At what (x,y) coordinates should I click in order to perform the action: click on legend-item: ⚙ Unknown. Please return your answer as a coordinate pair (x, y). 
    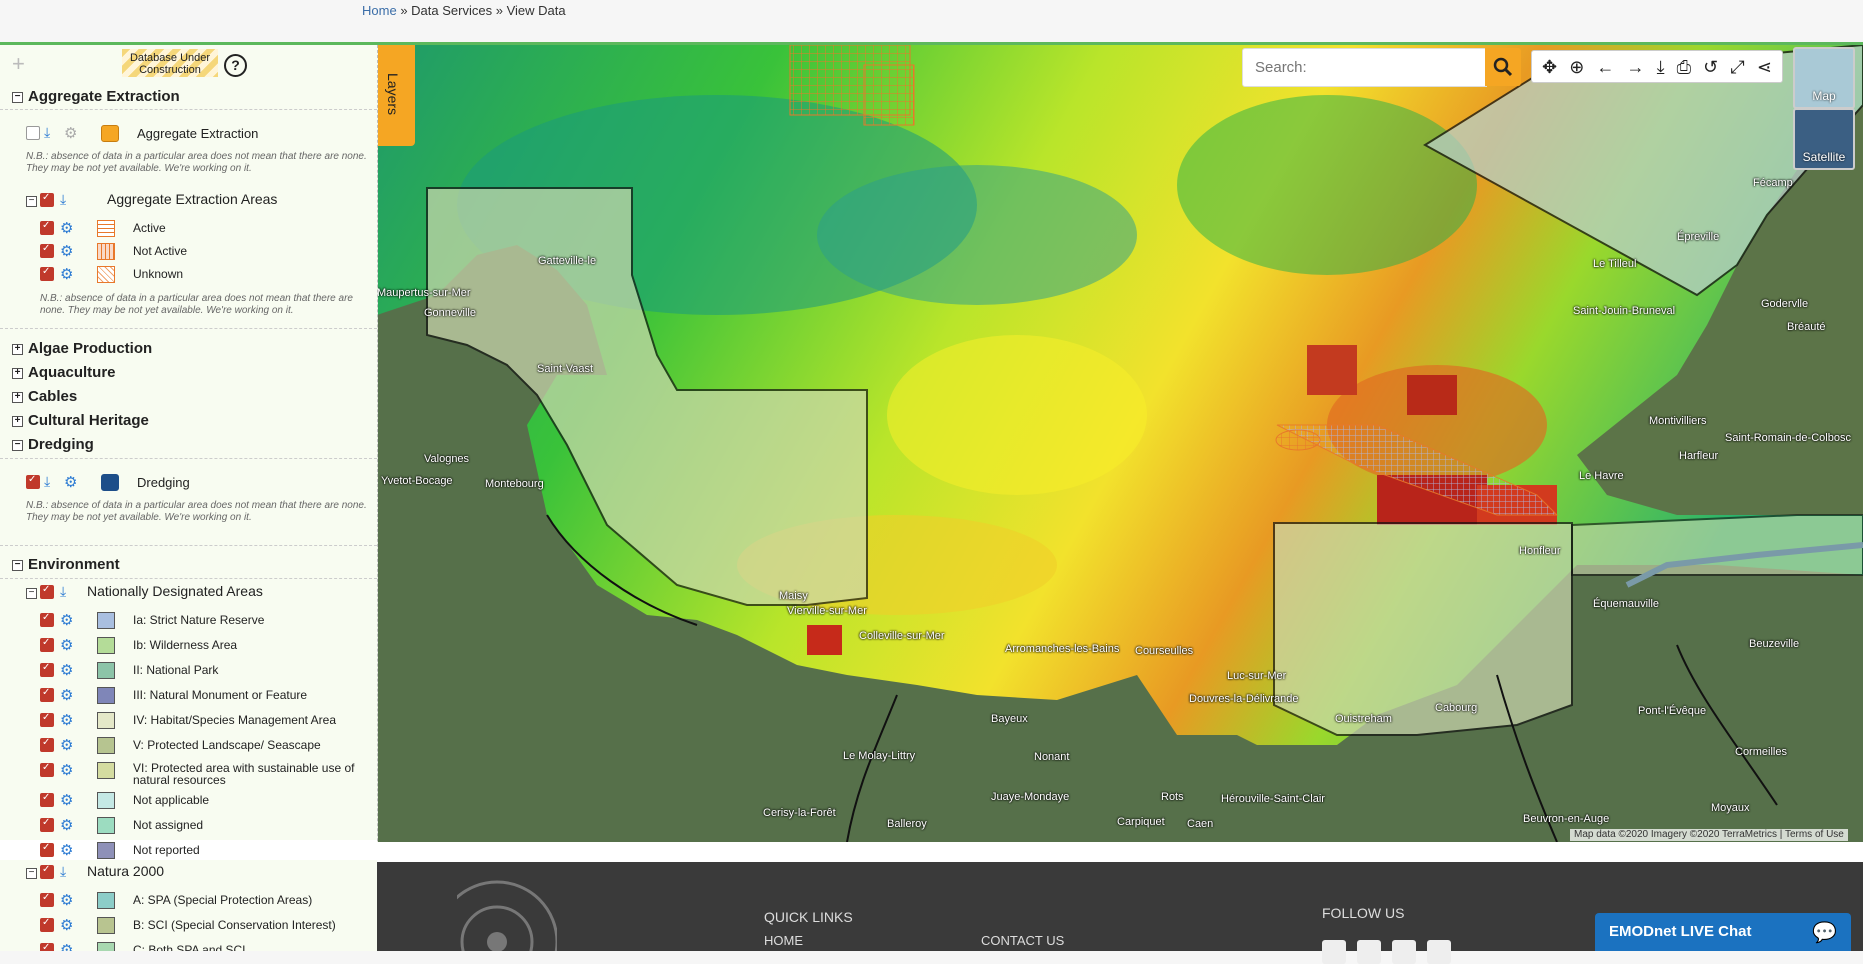
    Looking at the image, I should click on (188, 274).